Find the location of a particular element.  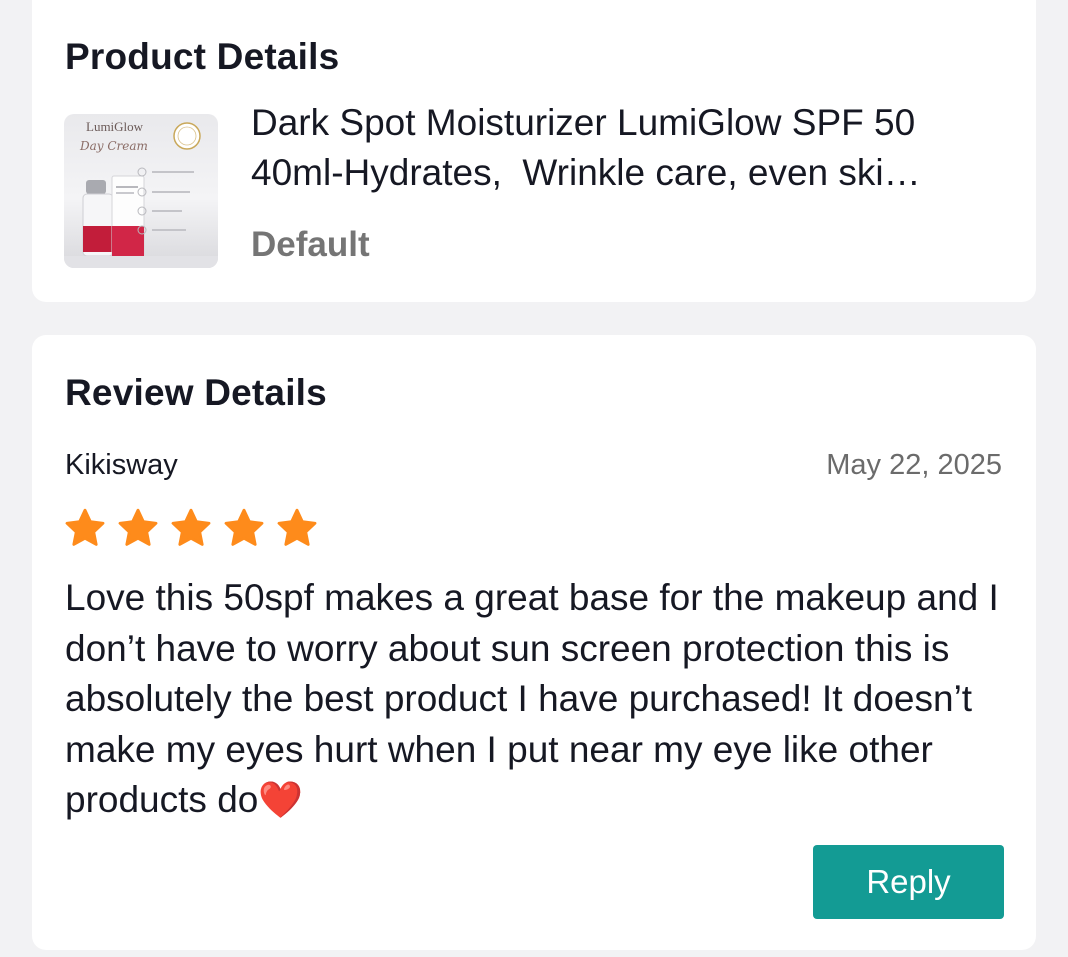

product-thumbnail: LumiGlow Day Cream is located at coordinates (141, 191).